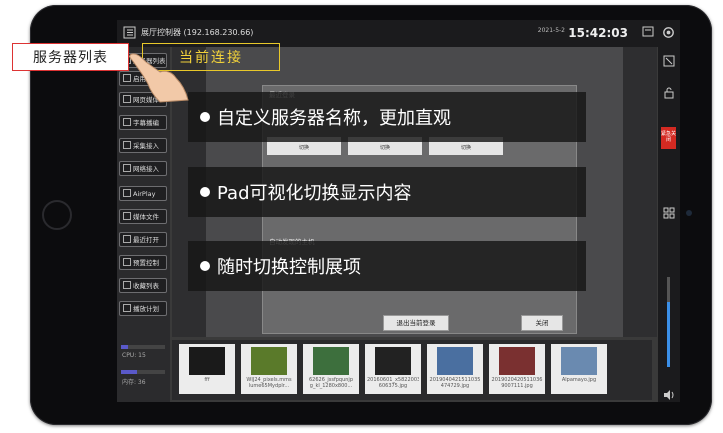 The height and width of the screenshot is (433, 723). I want to click on feature-banner: 自定义服务器名称，更加直观, so click(387, 117).